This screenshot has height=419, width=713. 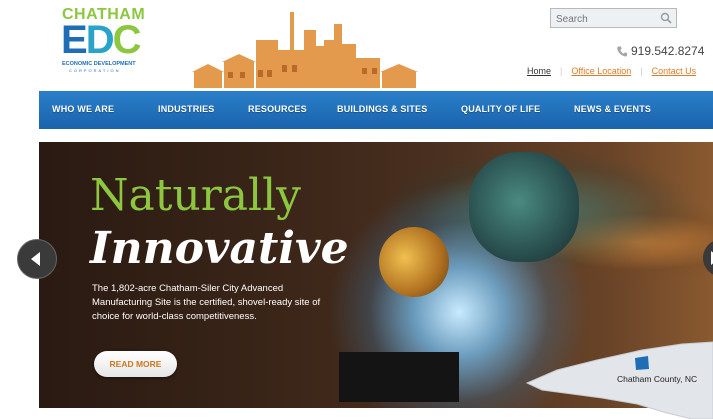 I want to click on workpiece-image, so click(x=399, y=377).